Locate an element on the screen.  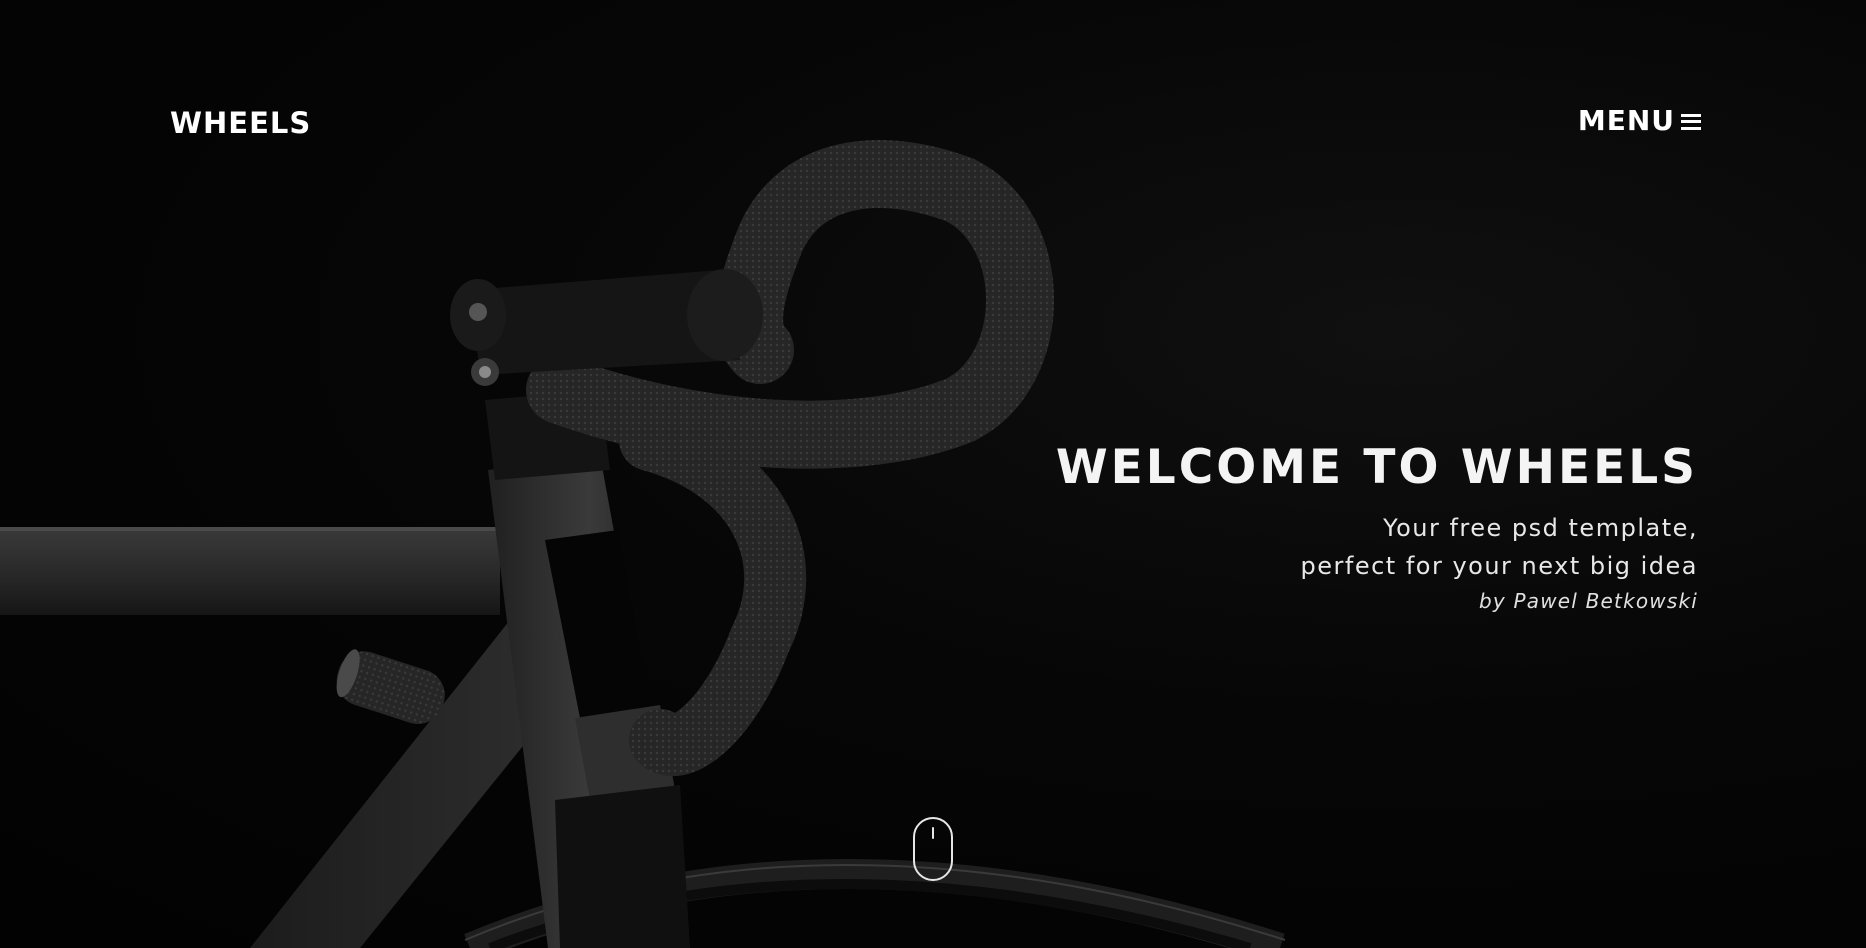
hamburger-icon is located at coordinates (1691, 121).